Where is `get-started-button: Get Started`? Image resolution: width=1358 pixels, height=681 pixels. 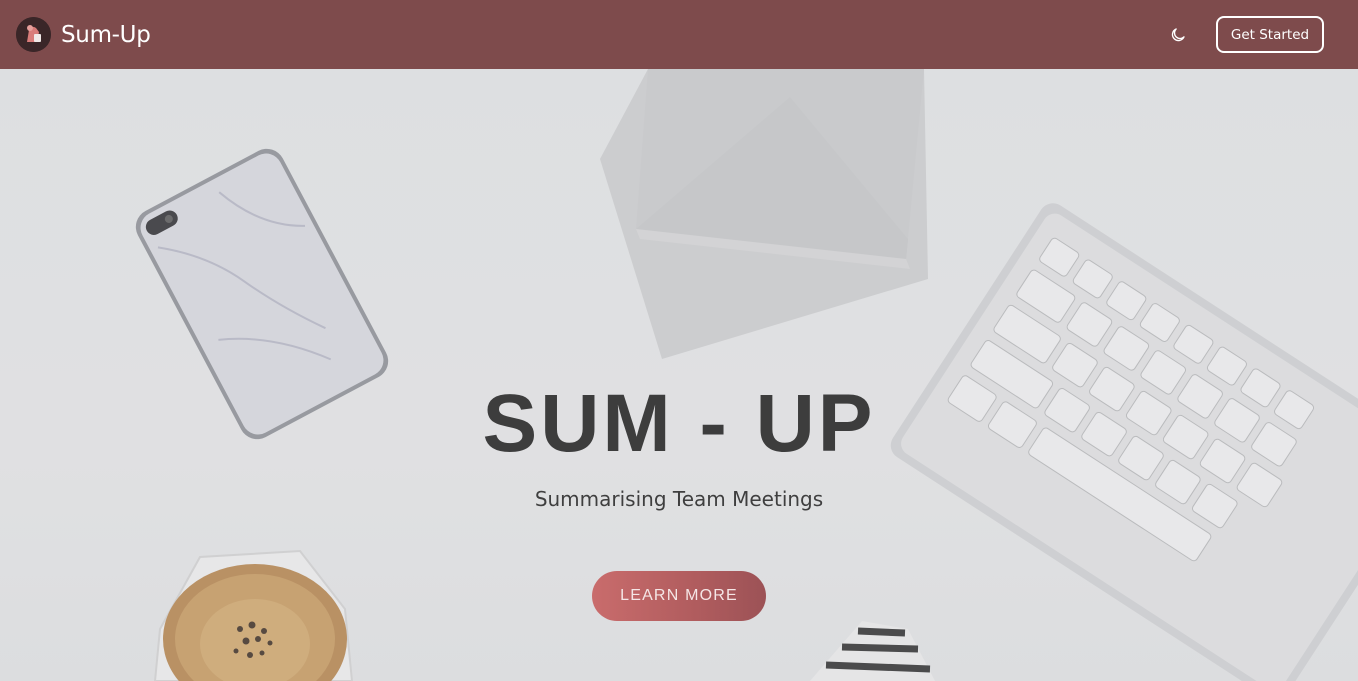 get-started-button: Get Started is located at coordinates (1270, 34).